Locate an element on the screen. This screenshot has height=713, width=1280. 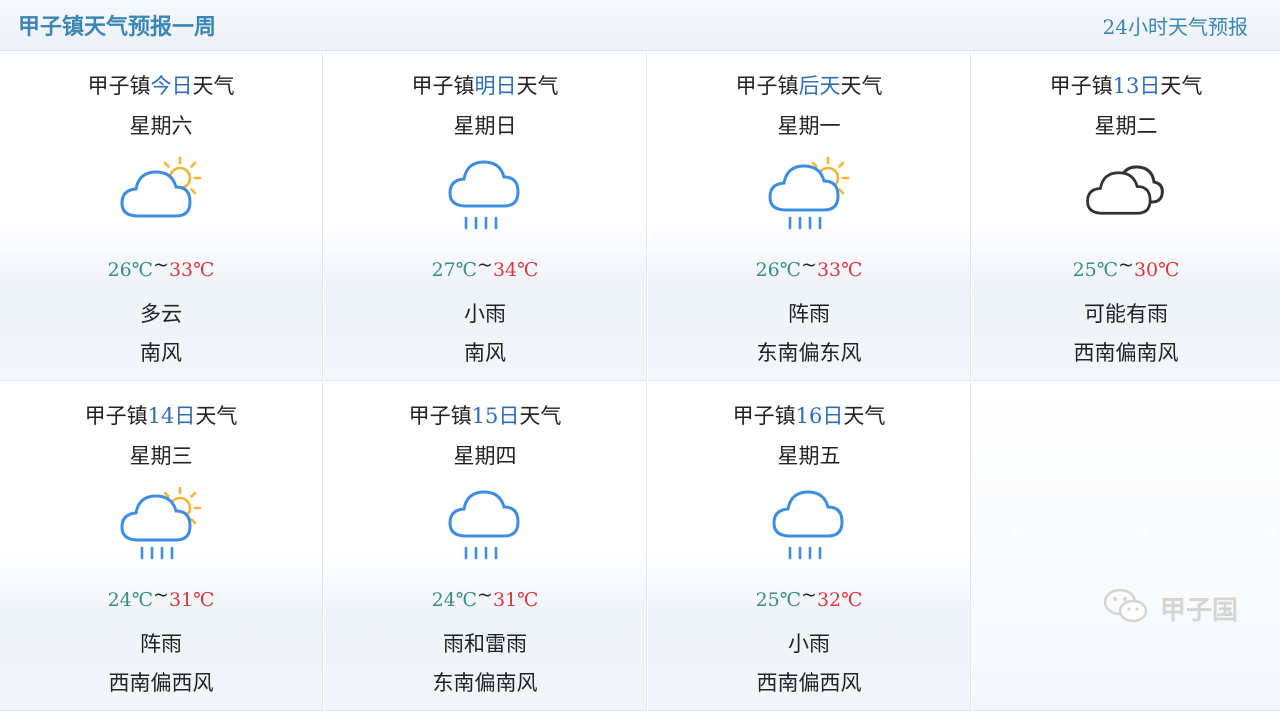
weather-condition: 雨和雷雨 is located at coordinates (485, 644).